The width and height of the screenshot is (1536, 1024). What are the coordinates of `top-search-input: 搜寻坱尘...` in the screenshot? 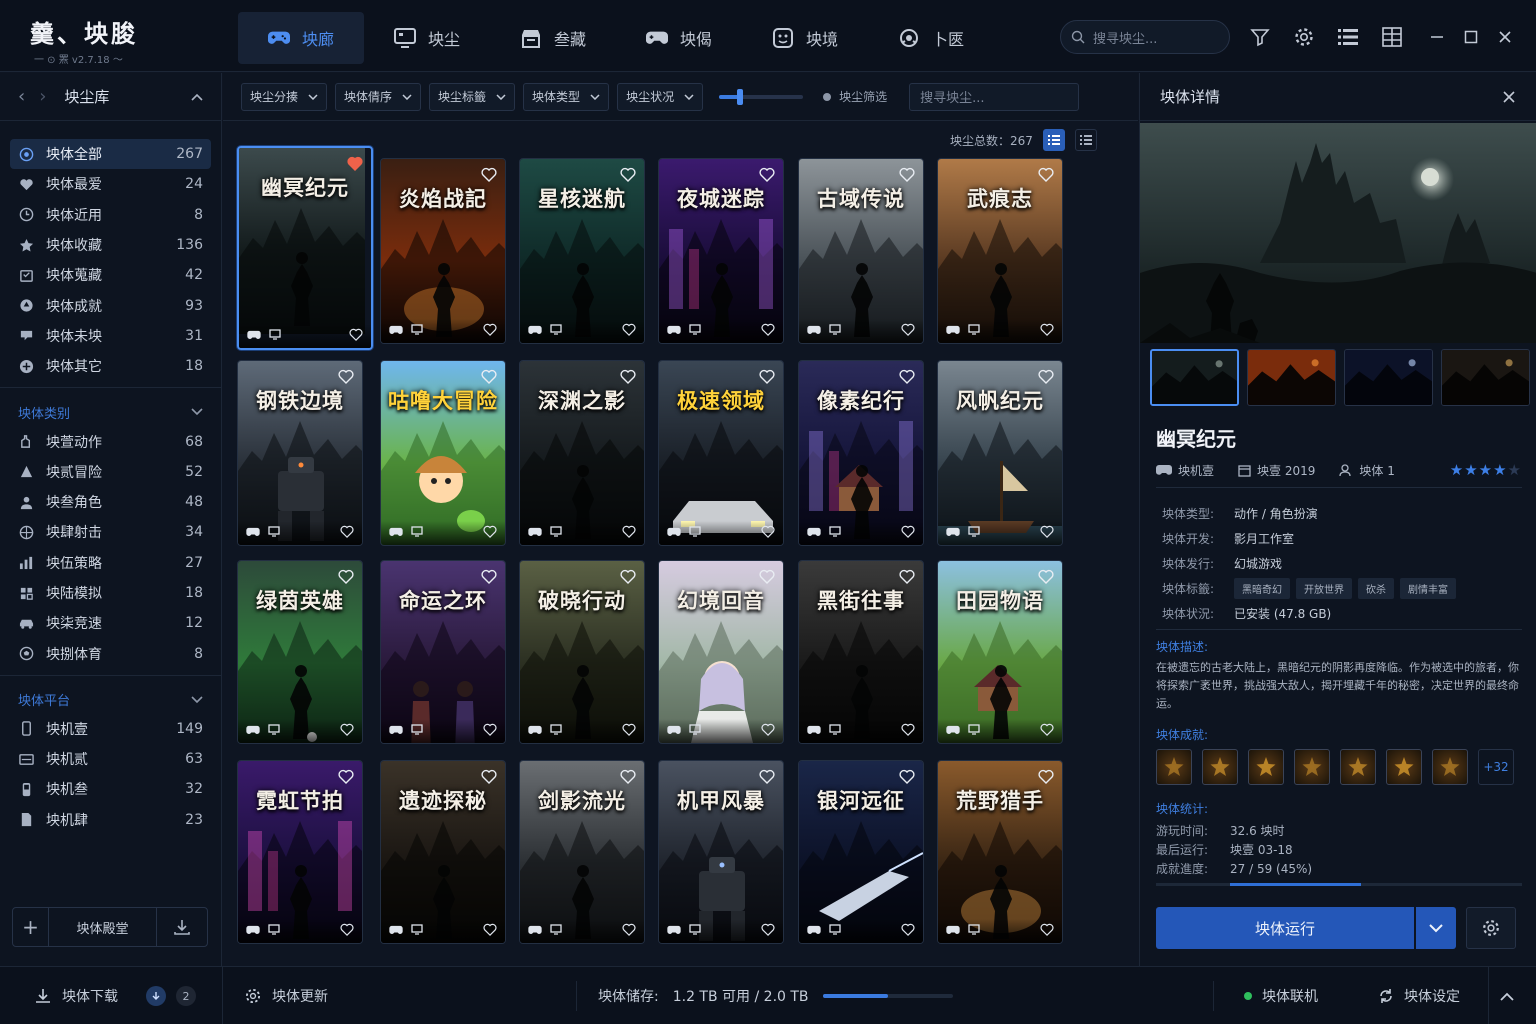 It's located at (1145, 37).